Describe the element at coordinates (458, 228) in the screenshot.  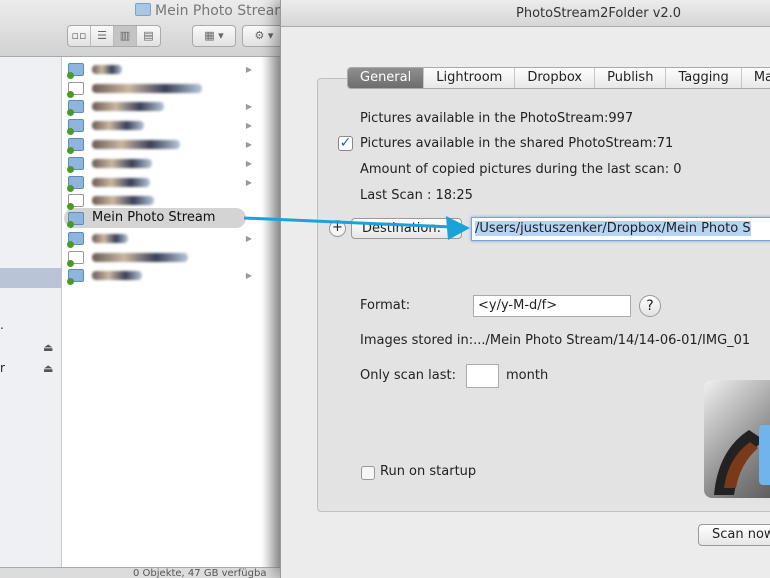
I see `arrow-head-icon` at that location.